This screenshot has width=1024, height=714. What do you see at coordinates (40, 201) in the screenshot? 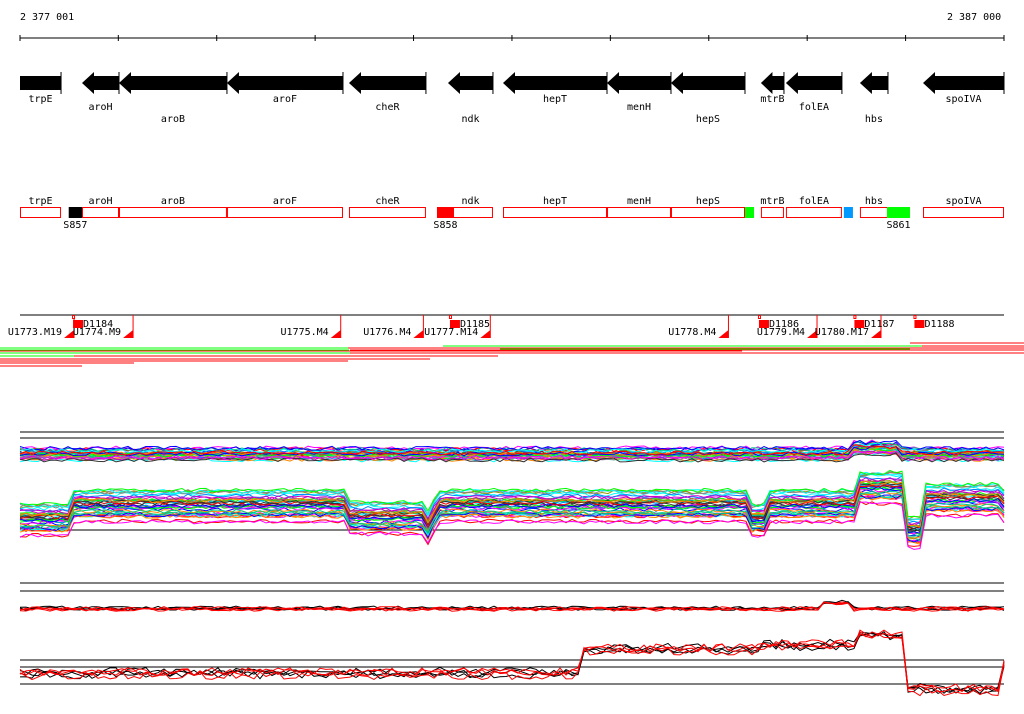
I see `gene-box-label: trpE` at bounding box center [40, 201].